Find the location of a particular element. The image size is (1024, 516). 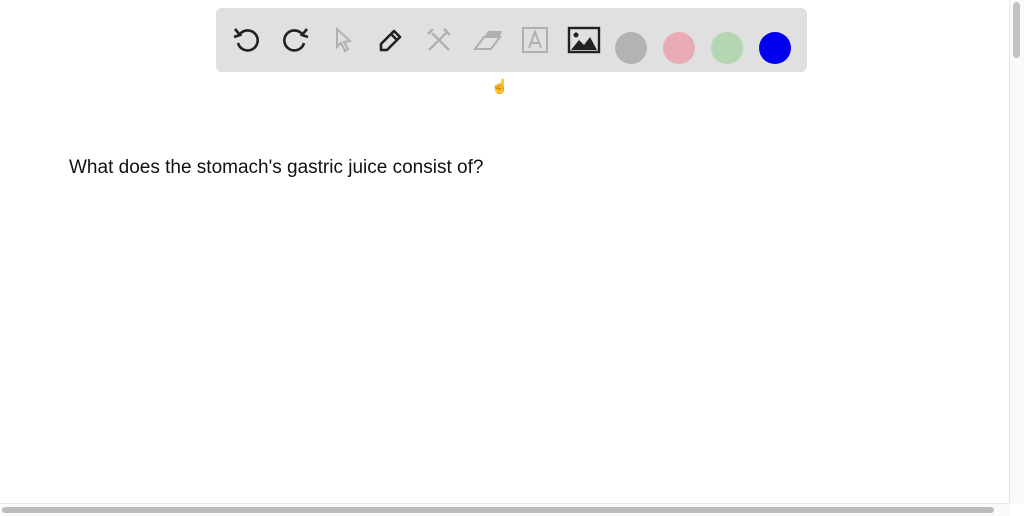

pen-button is located at coordinates (391, 40).